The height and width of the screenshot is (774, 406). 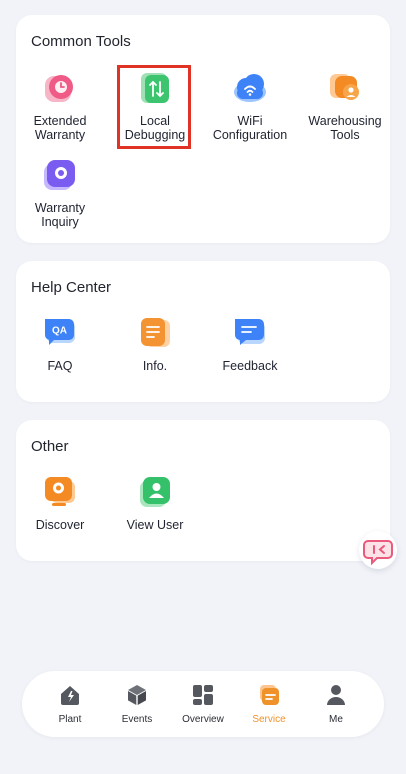 I want to click on tab-me: Me, so click(x=336, y=704).